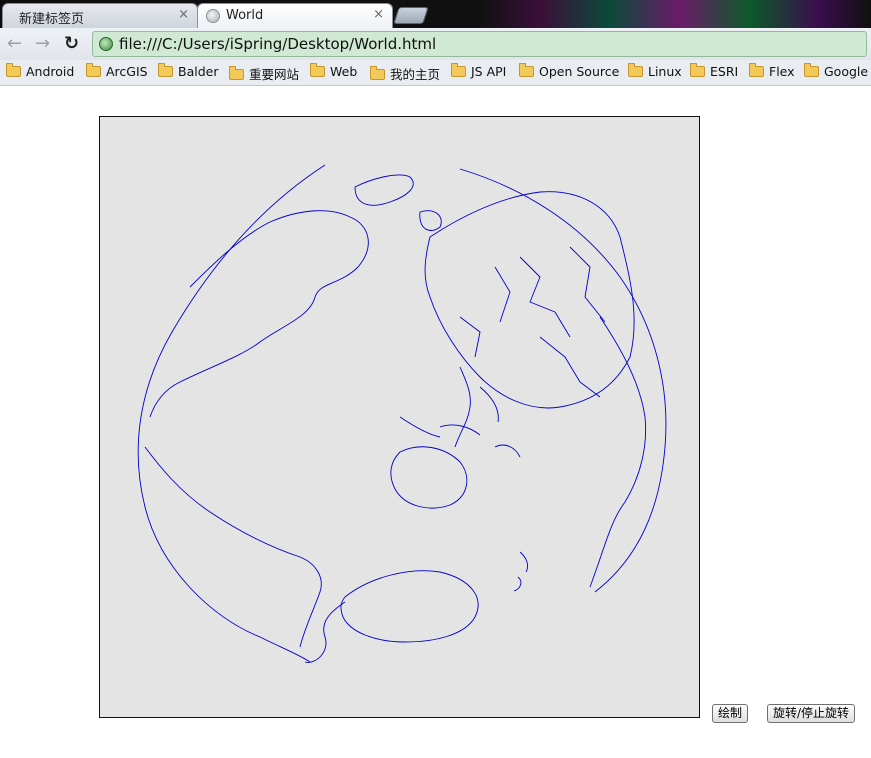 This screenshot has height=758, width=871. Describe the element at coordinates (730, 713) in the screenshot. I see `draw-button: 绘制` at that location.